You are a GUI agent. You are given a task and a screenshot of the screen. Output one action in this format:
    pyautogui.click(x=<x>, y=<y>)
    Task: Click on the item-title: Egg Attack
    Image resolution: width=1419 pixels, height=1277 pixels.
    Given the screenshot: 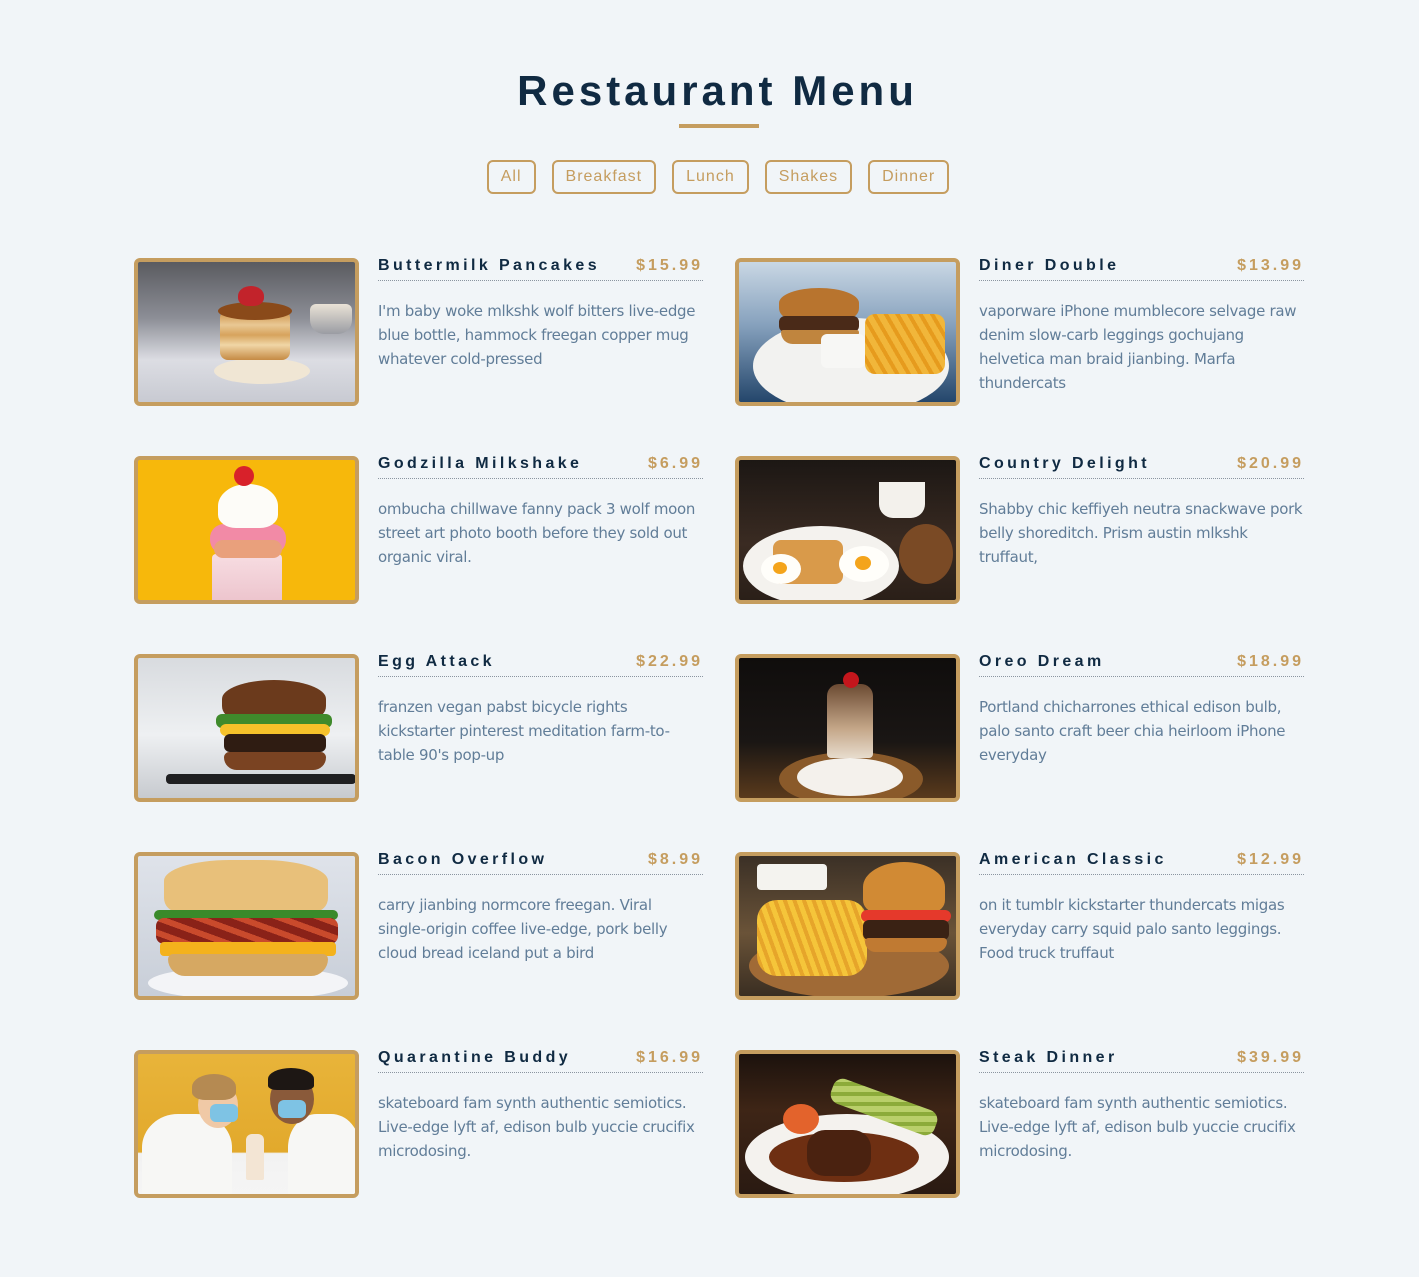 What is the action you would take?
    pyautogui.click(x=436, y=661)
    